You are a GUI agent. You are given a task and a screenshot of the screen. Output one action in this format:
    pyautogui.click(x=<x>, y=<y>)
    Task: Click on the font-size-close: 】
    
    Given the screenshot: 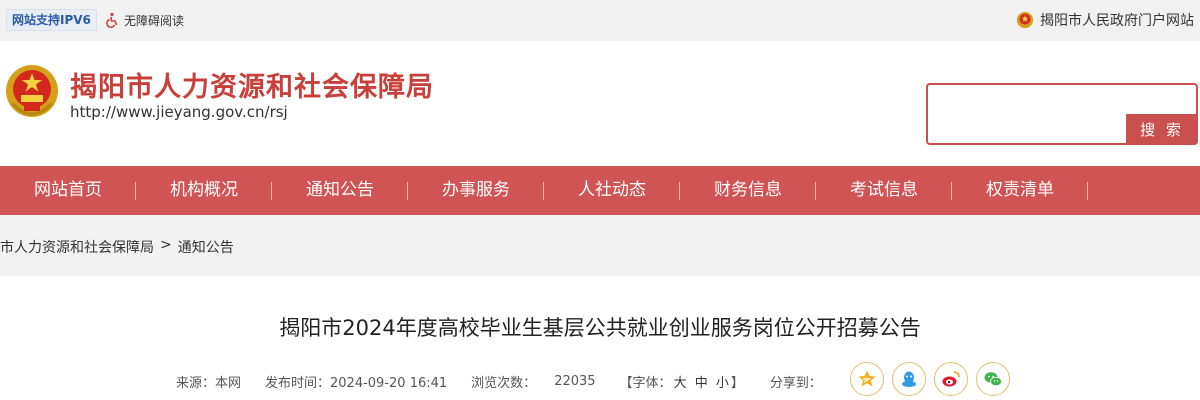 What is the action you would take?
    pyautogui.click(x=737, y=383)
    